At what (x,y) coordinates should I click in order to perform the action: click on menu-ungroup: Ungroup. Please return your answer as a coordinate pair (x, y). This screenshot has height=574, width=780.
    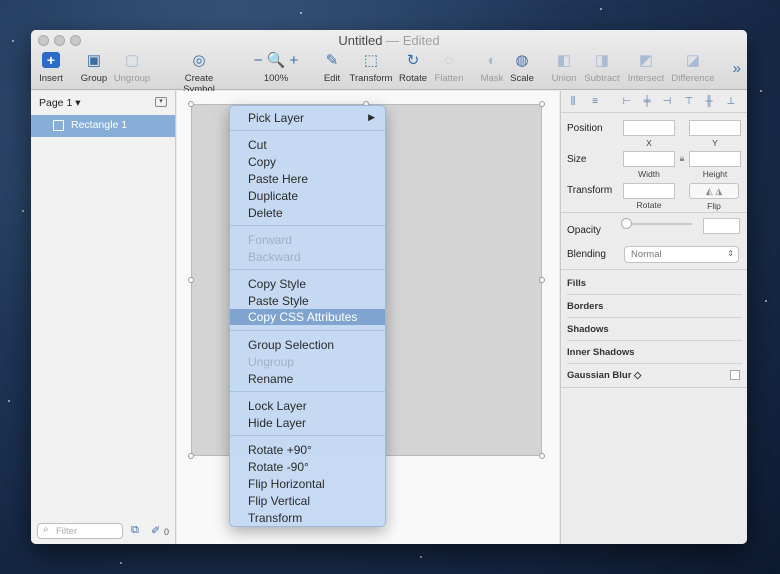
    Looking at the image, I should click on (271, 362).